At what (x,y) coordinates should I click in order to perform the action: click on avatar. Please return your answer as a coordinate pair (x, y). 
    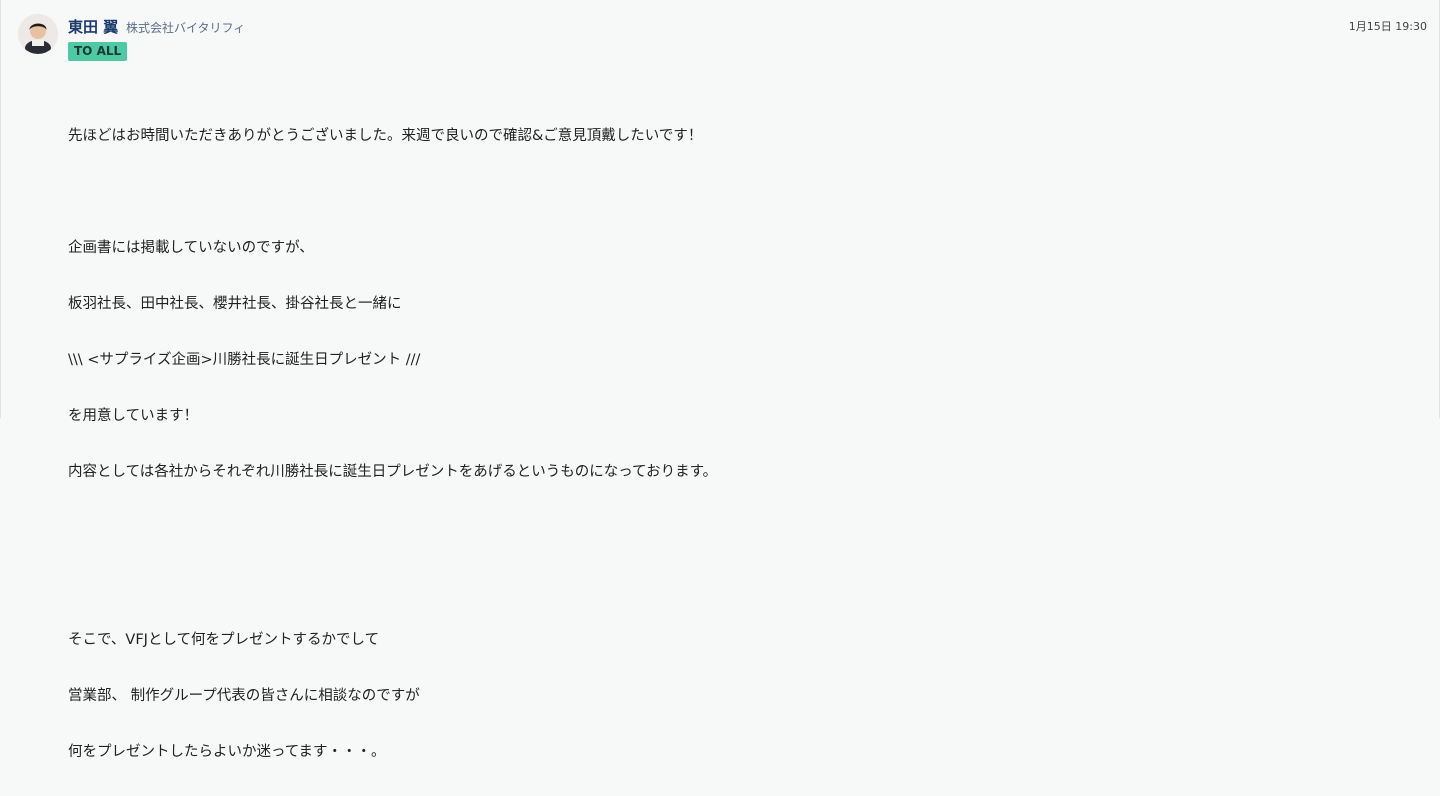
    Looking at the image, I should click on (38, 34).